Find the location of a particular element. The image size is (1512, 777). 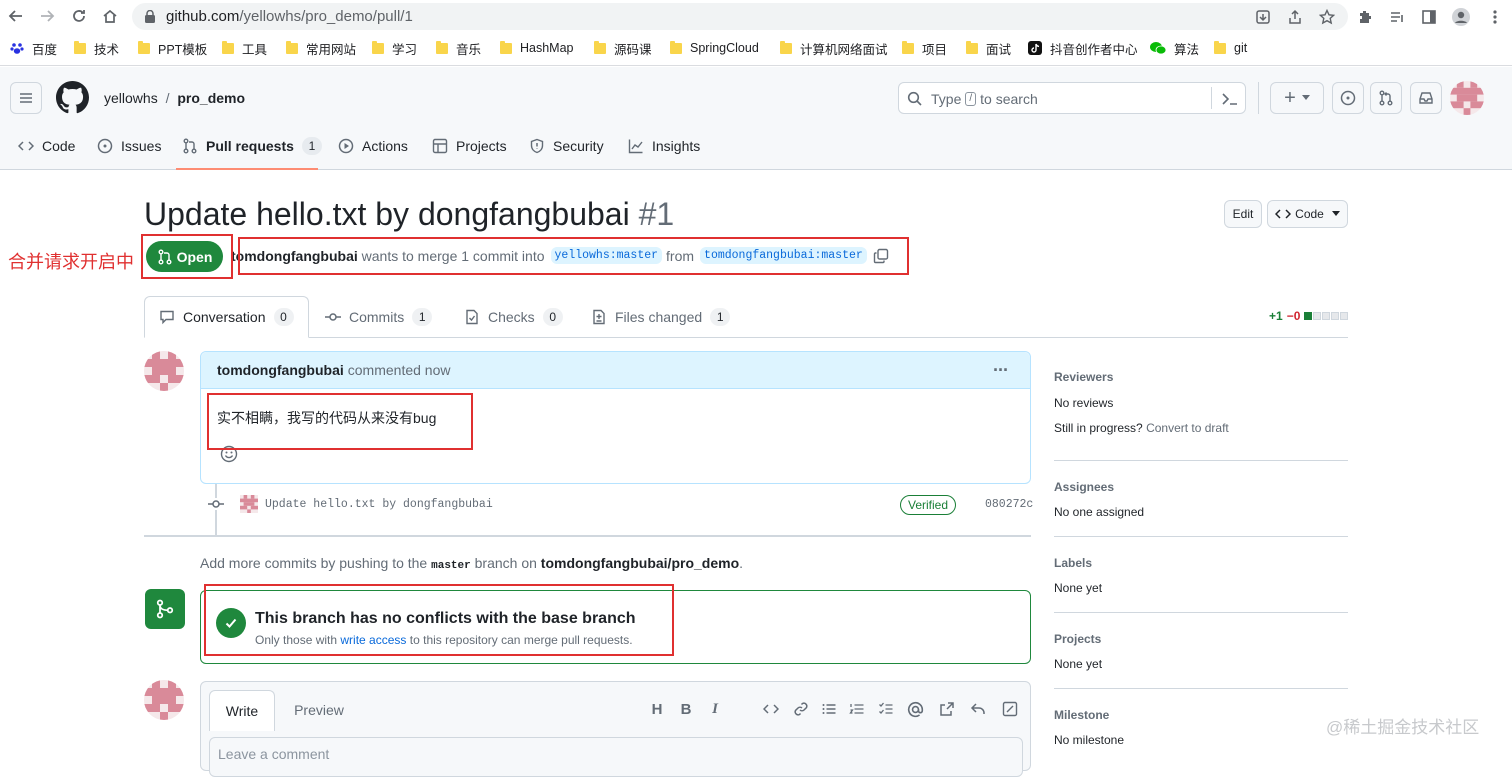

bookmark-0: 百度 is located at coordinates (33, 48).